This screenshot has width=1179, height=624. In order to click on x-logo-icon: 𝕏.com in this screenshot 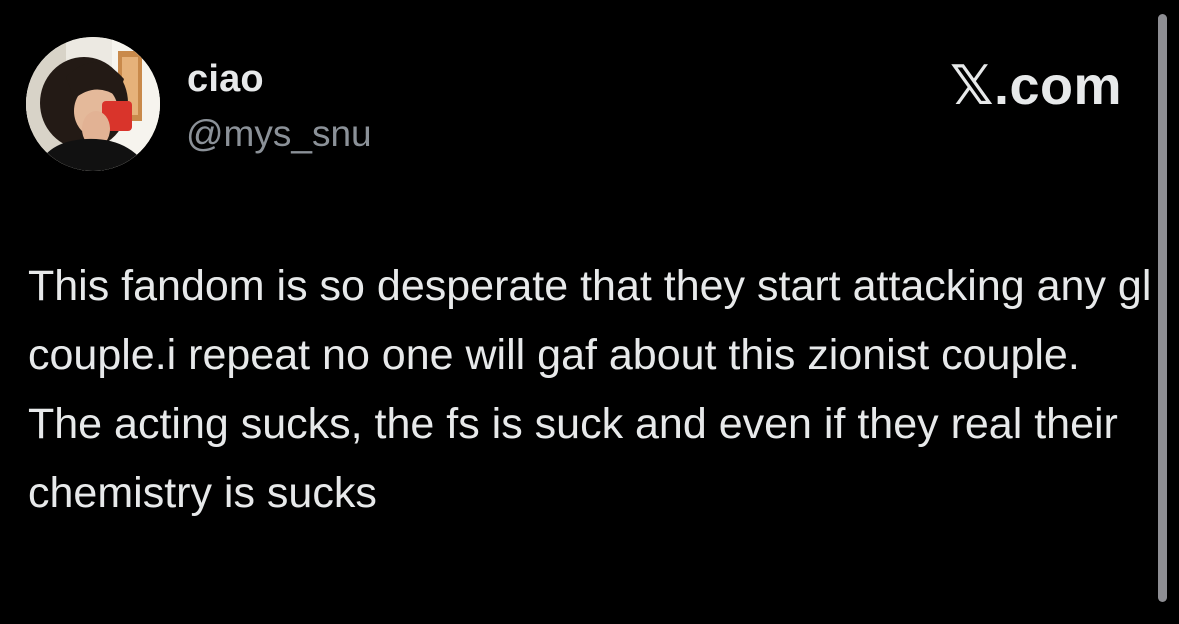, I will do `click(1035, 86)`.